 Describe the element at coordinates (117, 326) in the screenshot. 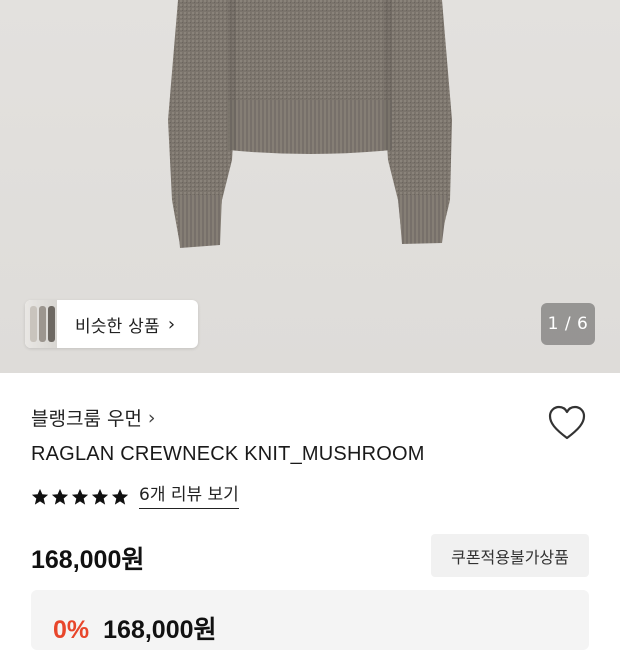

I see `similar-products-label: 비슷한 상품` at that location.